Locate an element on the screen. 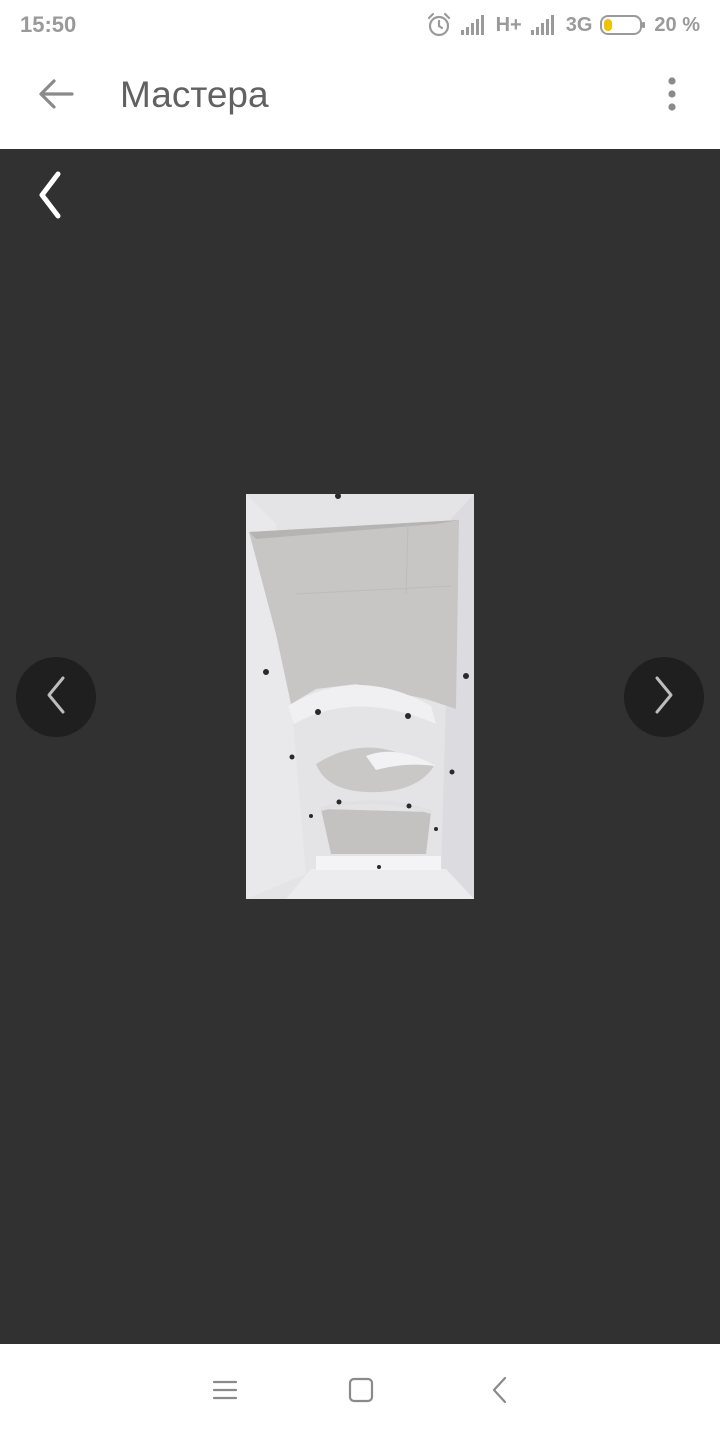 This screenshot has width=720, height=1440. recent-apps-button is located at coordinates (225, 1392).